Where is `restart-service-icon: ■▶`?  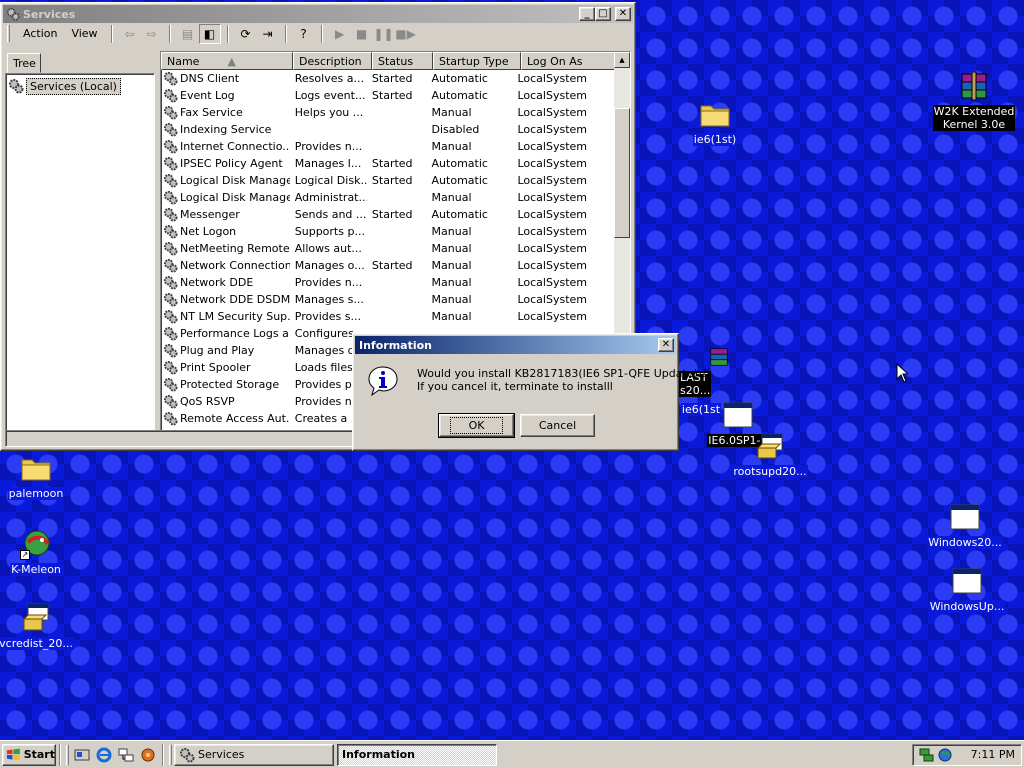 restart-service-icon: ■▶ is located at coordinates (406, 34).